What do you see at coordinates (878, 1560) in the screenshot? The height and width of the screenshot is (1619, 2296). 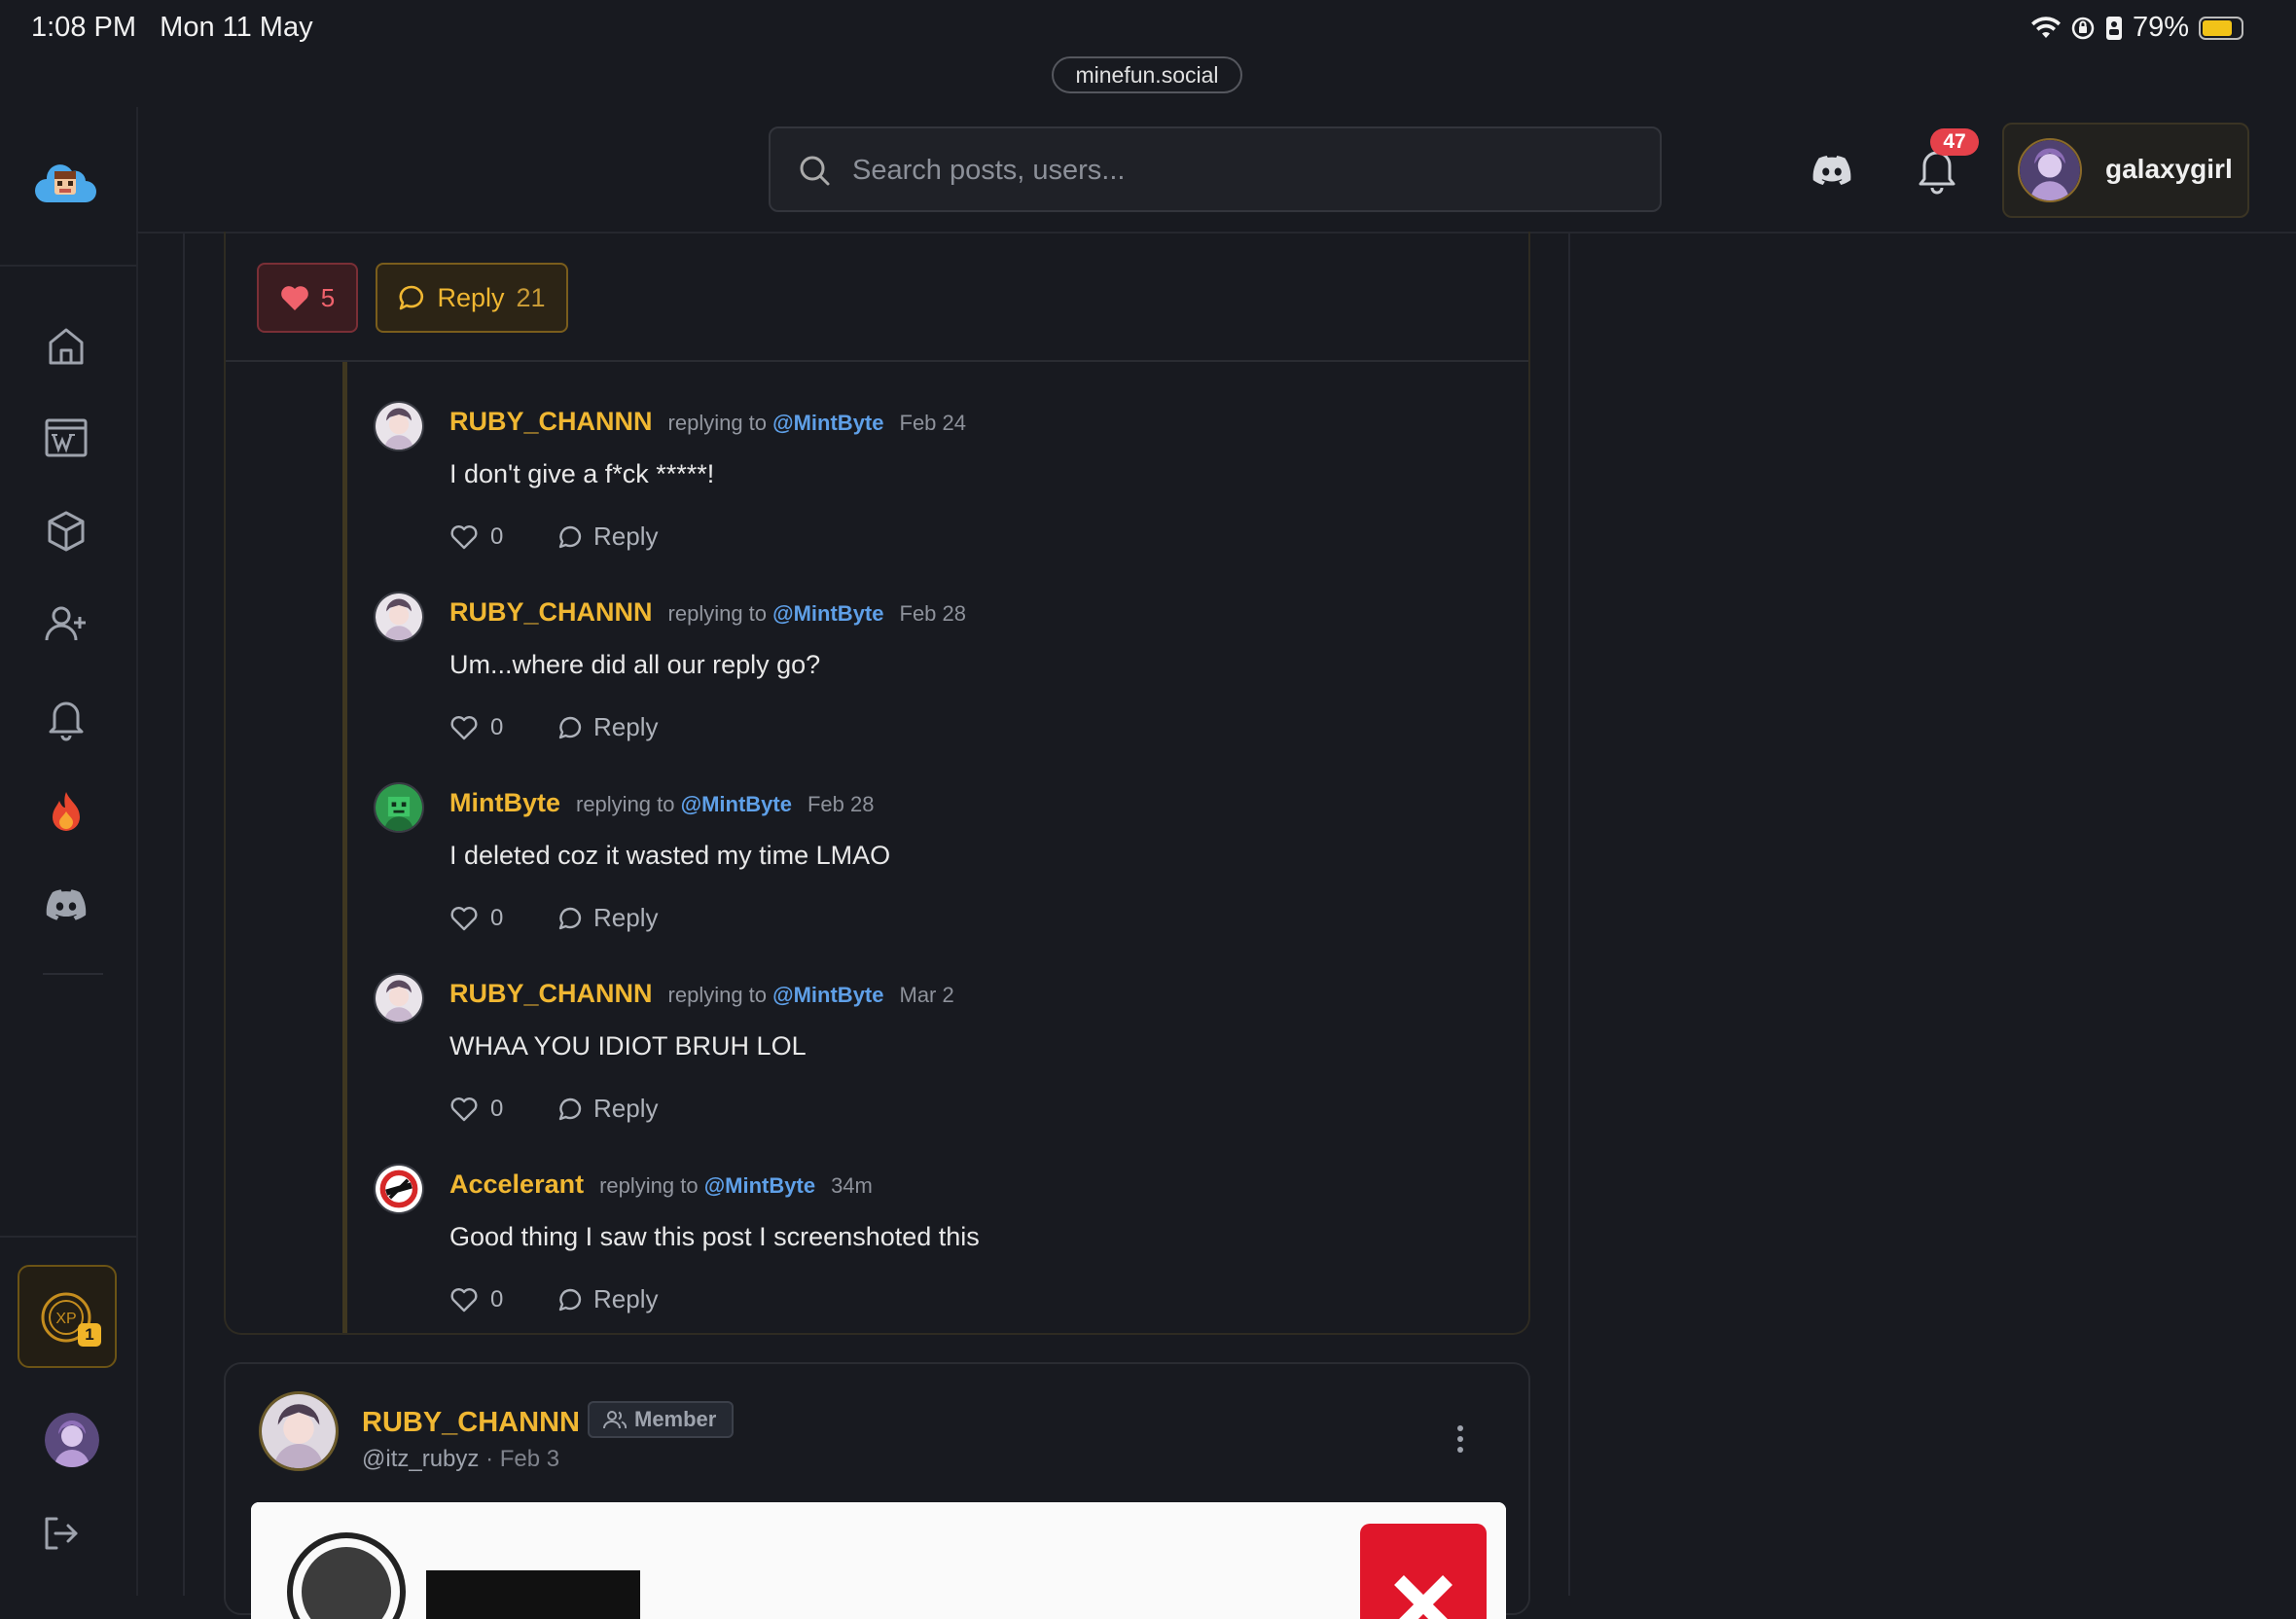 I see `post-image` at bounding box center [878, 1560].